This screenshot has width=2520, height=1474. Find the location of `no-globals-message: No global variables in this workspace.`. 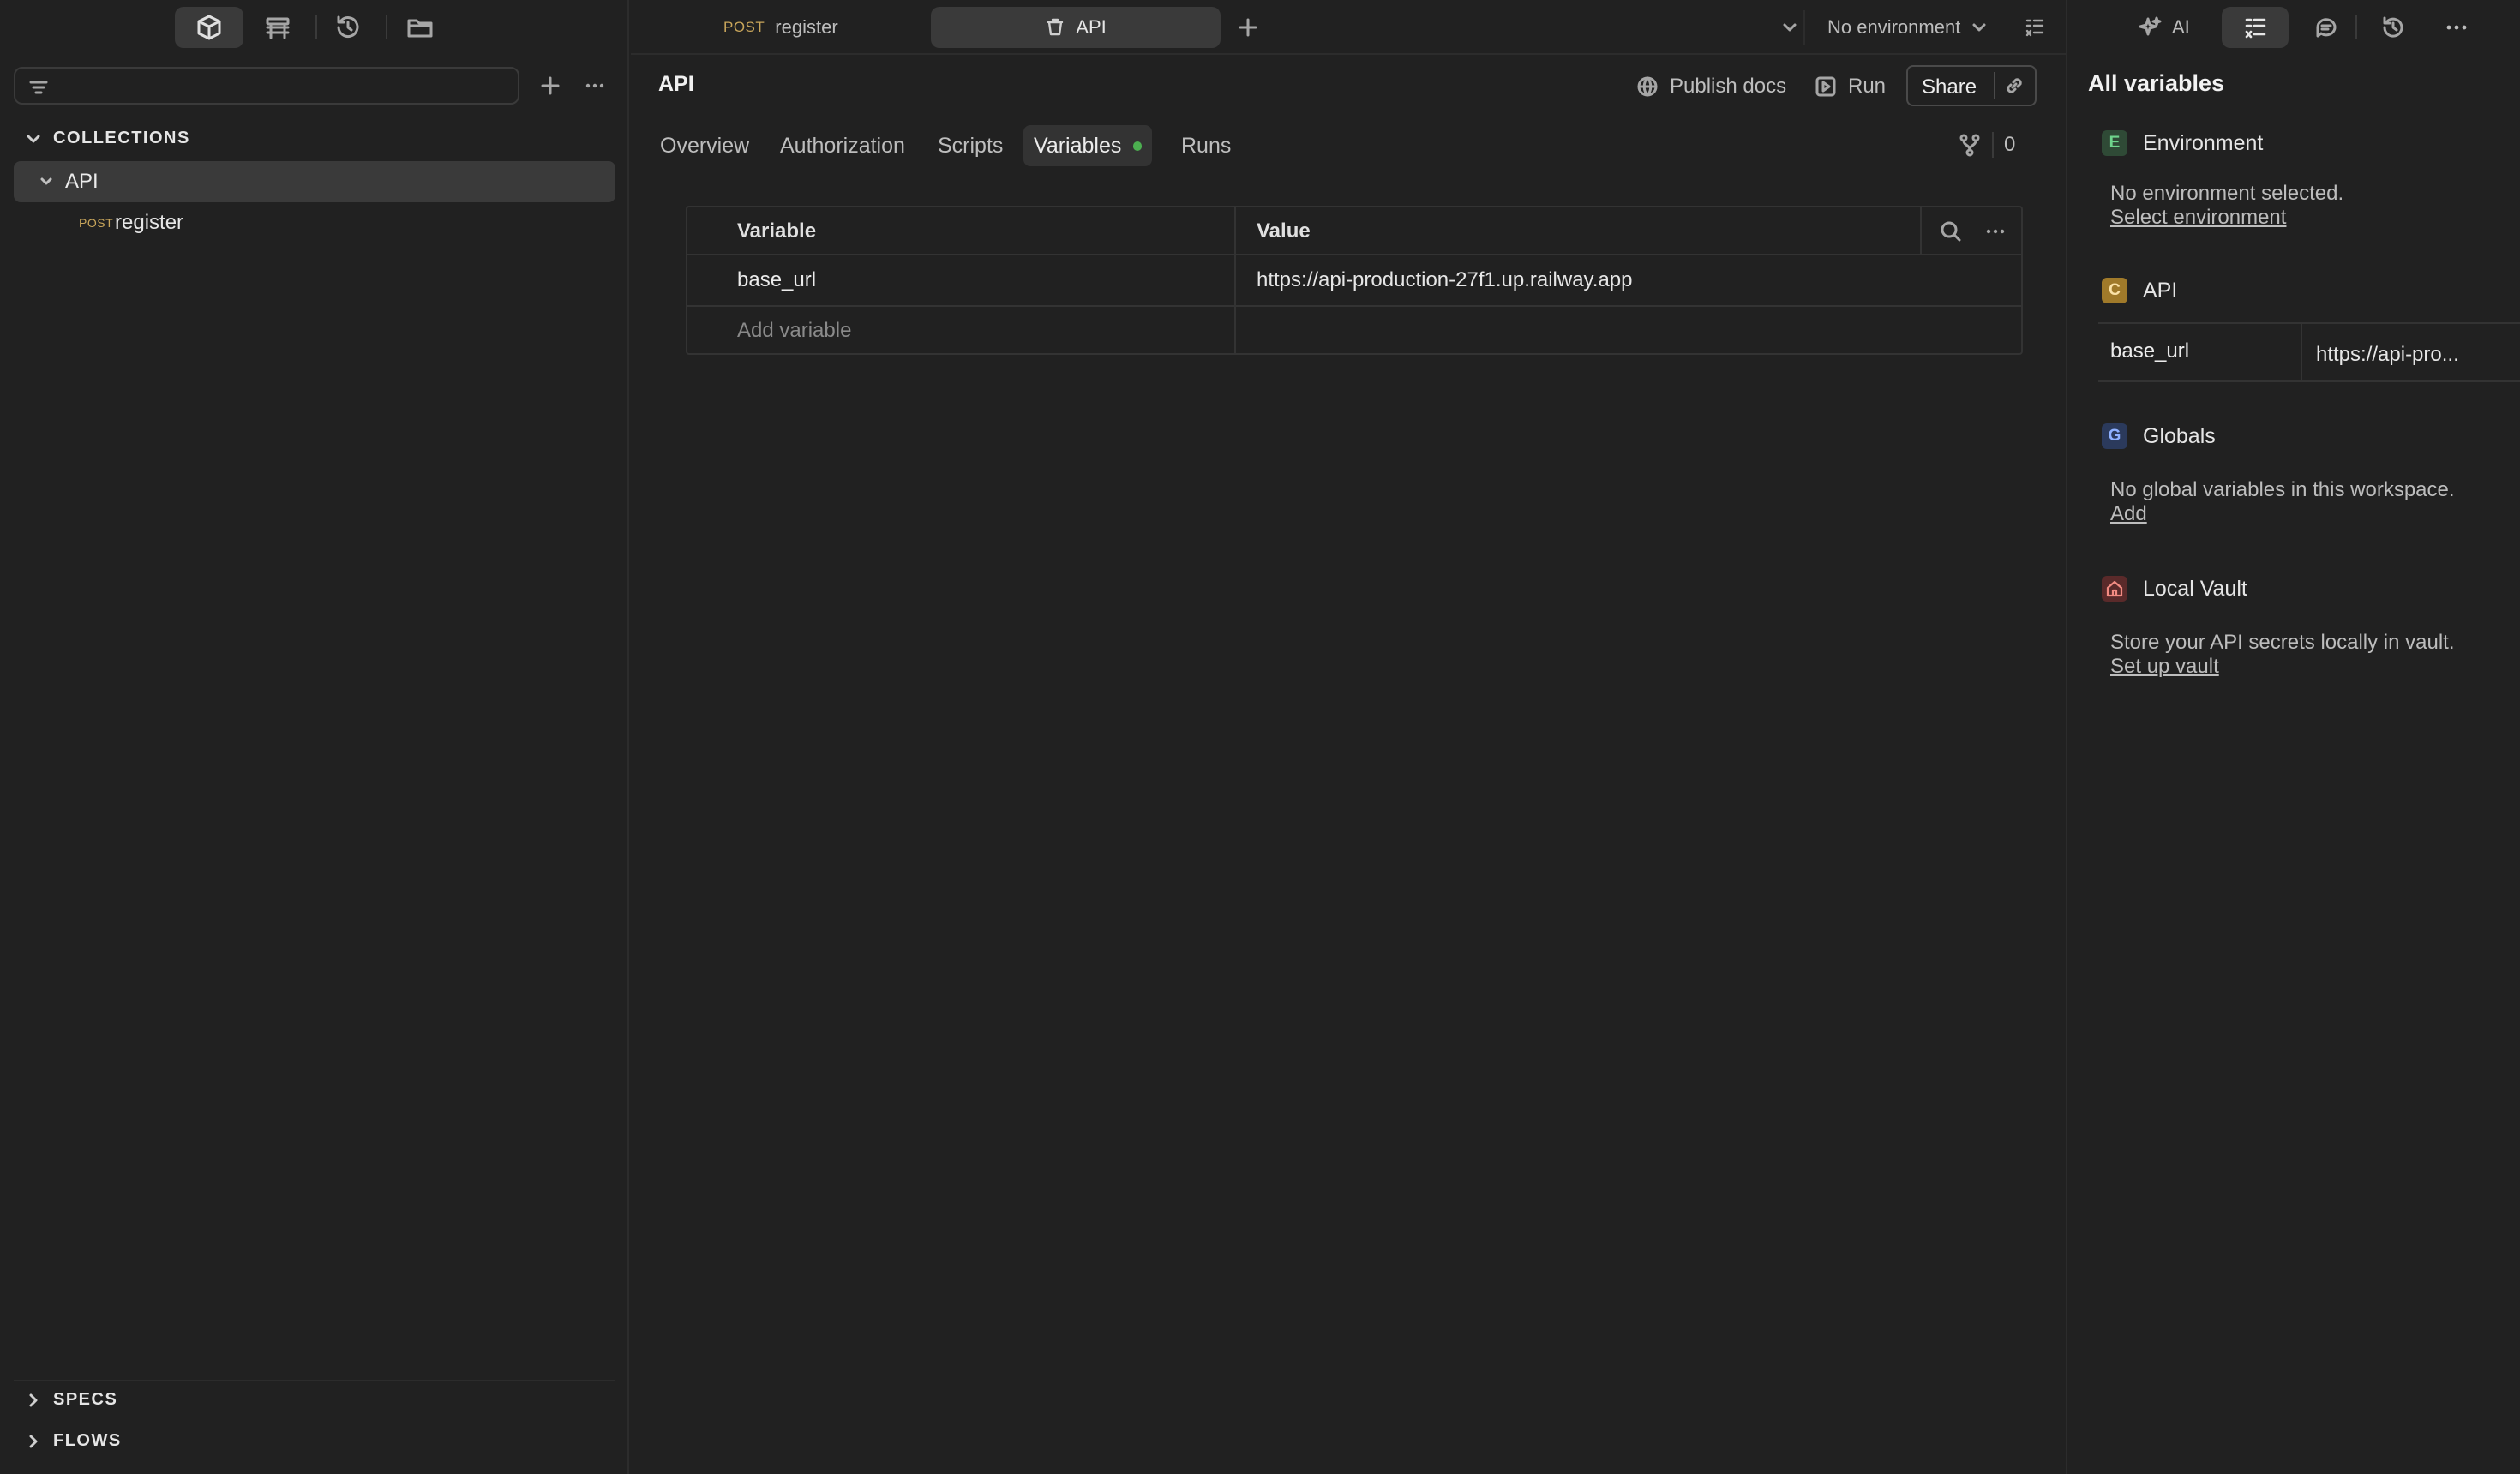

no-globals-message: No global variables in this workspace. is located at coordinates (2282, 489).